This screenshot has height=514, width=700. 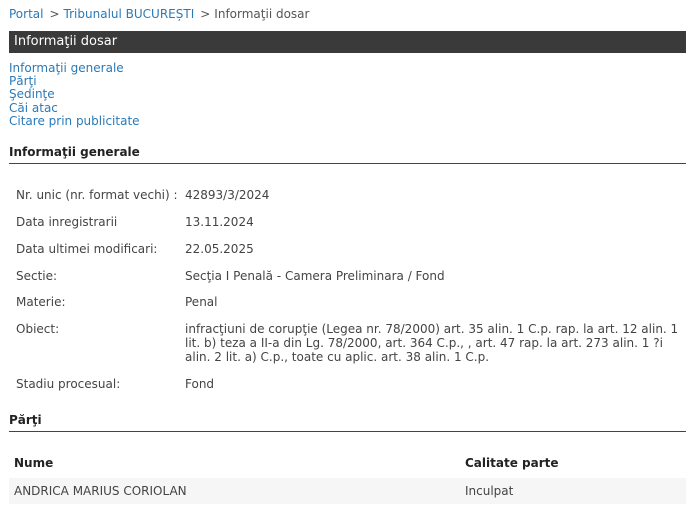 What do you see at coordinates (347, 422) in the screenshot?
I see `section-heading-parti: Părţi` at bounding box center [347, 422].